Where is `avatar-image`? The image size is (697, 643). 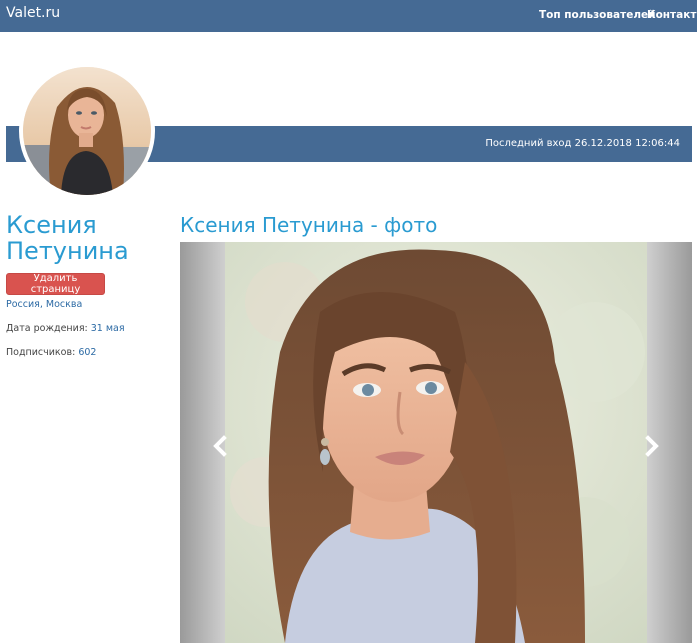 avatar-image is located at coordinates (87, 131).